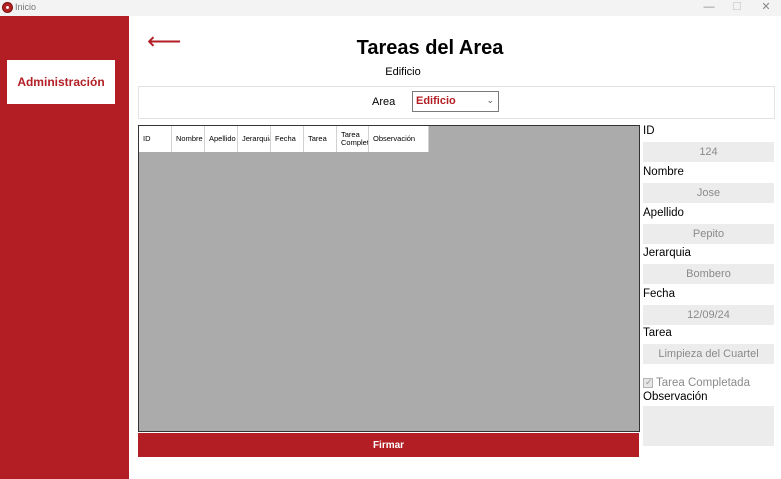  Describe the element at coordinates (399, 139) in the screenshot. I see `column-header-observacion: Observación` at that location.